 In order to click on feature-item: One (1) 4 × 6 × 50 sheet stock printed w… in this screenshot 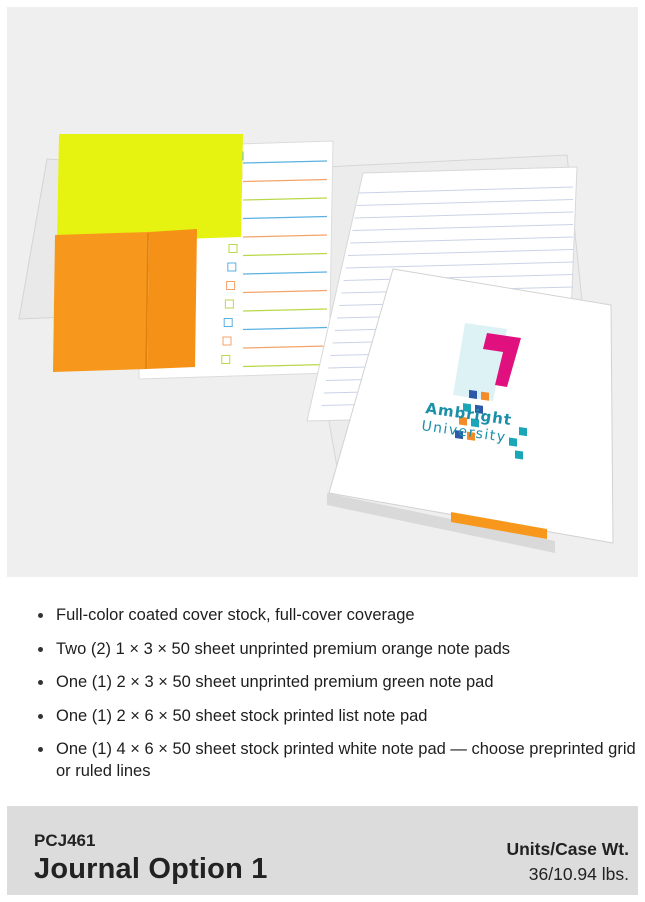, I will do `click(336, 760)`.